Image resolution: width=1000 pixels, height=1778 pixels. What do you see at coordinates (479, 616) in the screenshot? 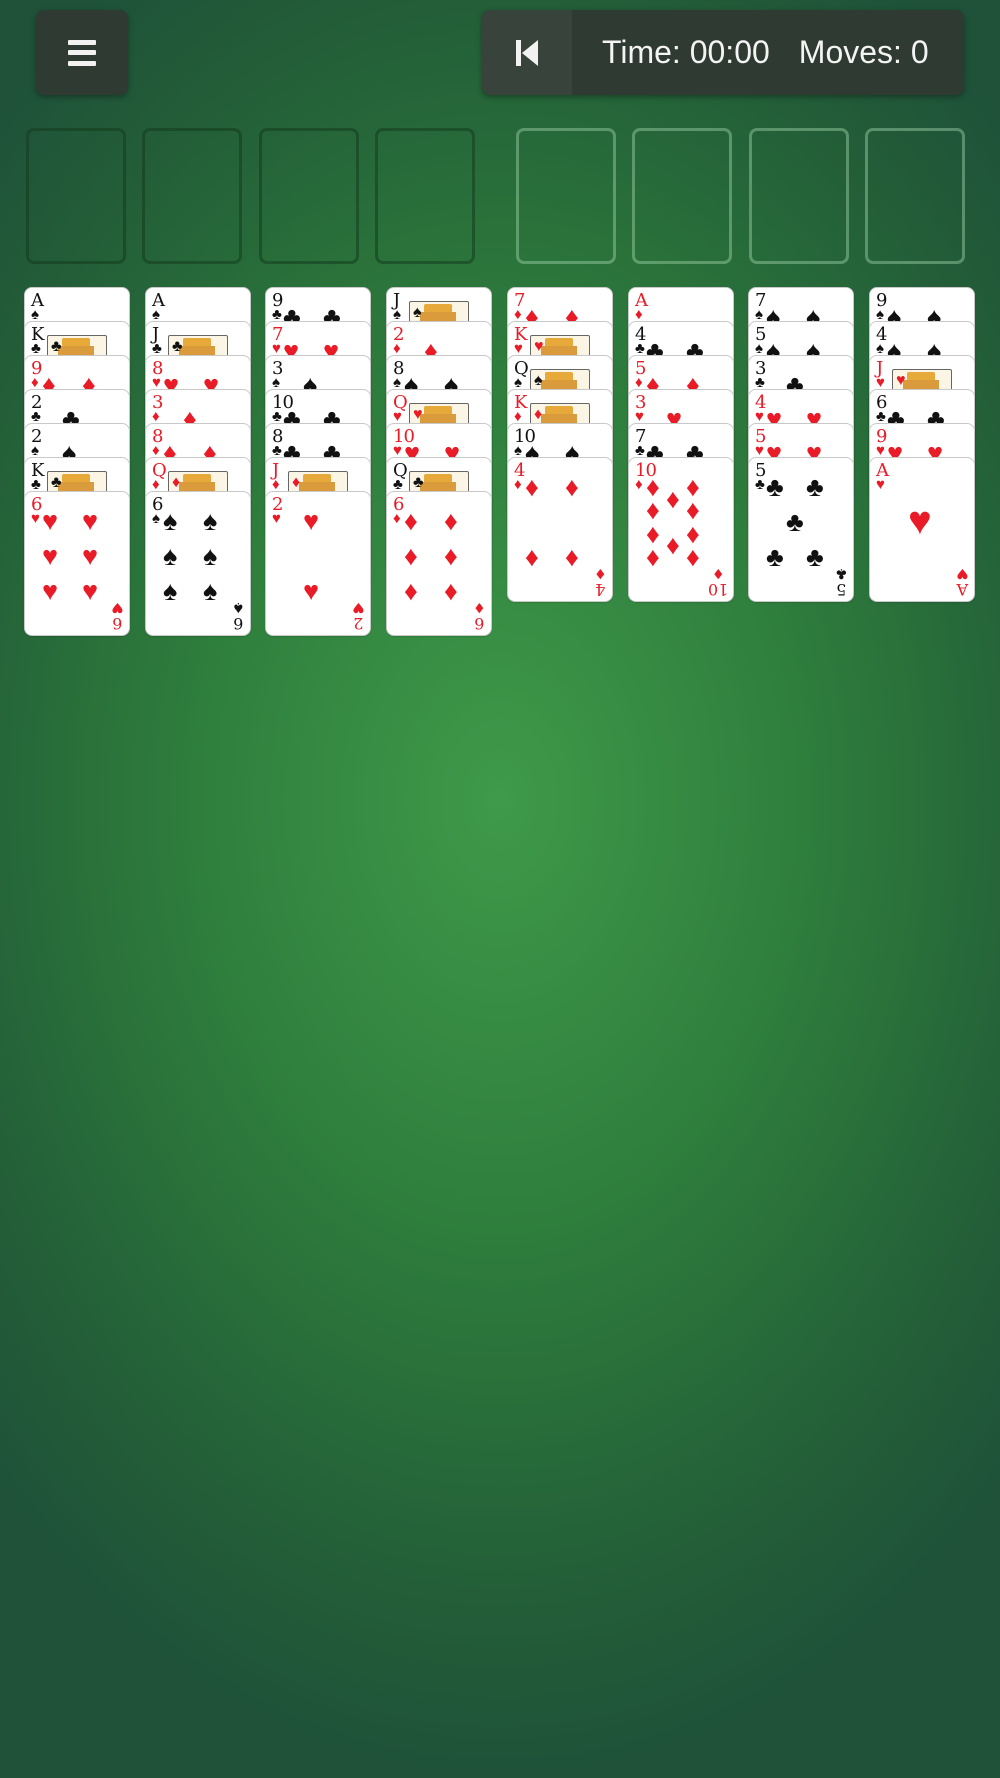
I see `card-corner-index: 6 ♦` at bounding box center [479, 616].